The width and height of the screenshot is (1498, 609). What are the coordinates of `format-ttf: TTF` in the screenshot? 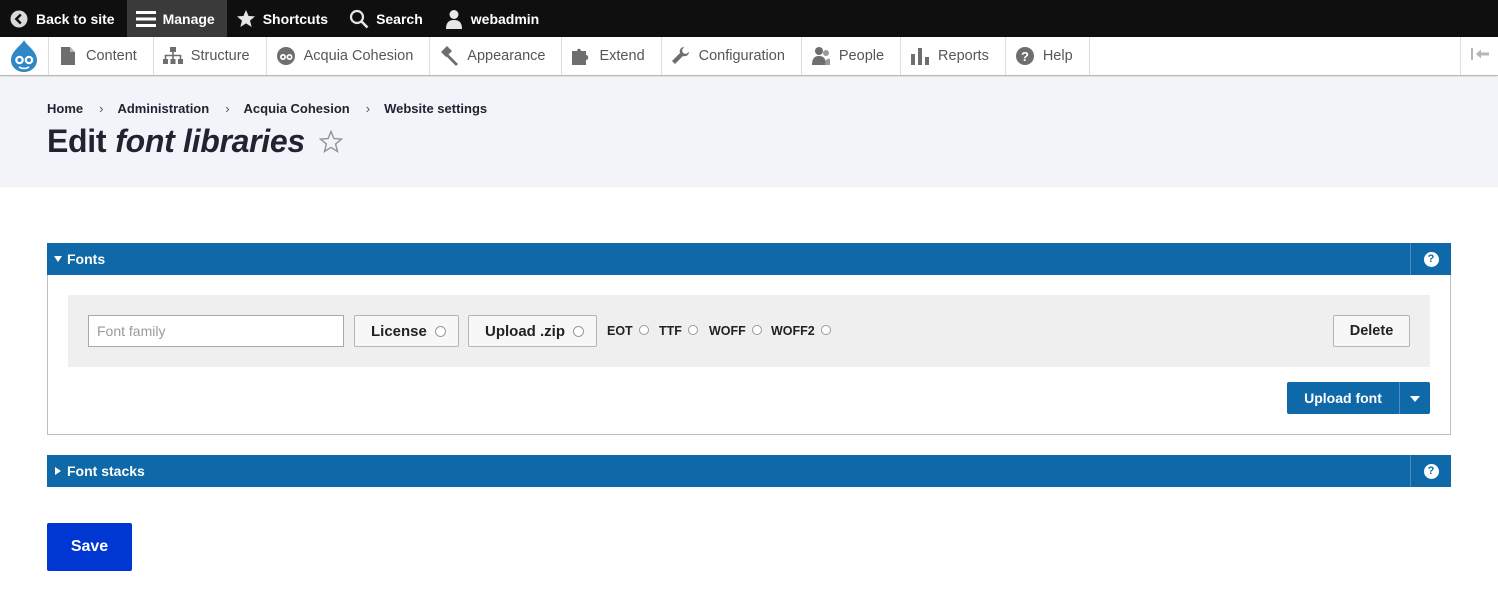 It's located at (678, 331).